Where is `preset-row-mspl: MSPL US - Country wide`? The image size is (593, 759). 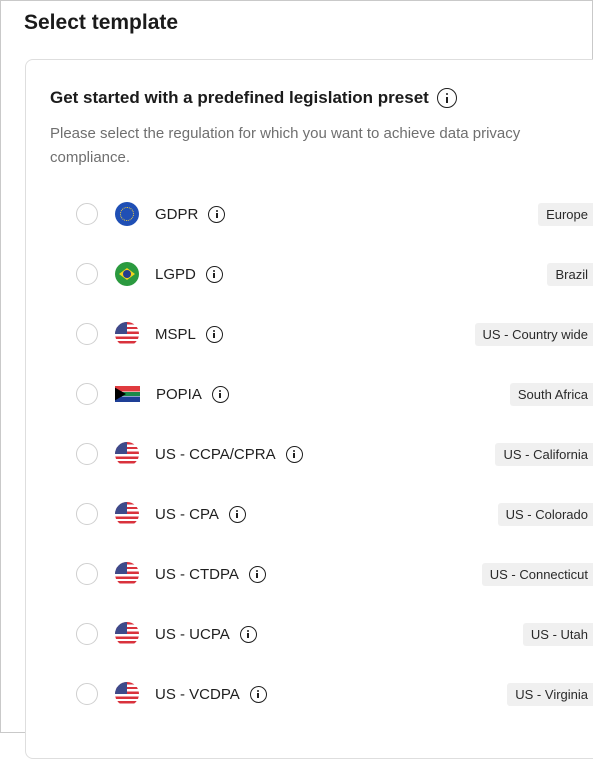
preset-row-mspl: MSPL US - Country wide is located at coordinates (334, 334).